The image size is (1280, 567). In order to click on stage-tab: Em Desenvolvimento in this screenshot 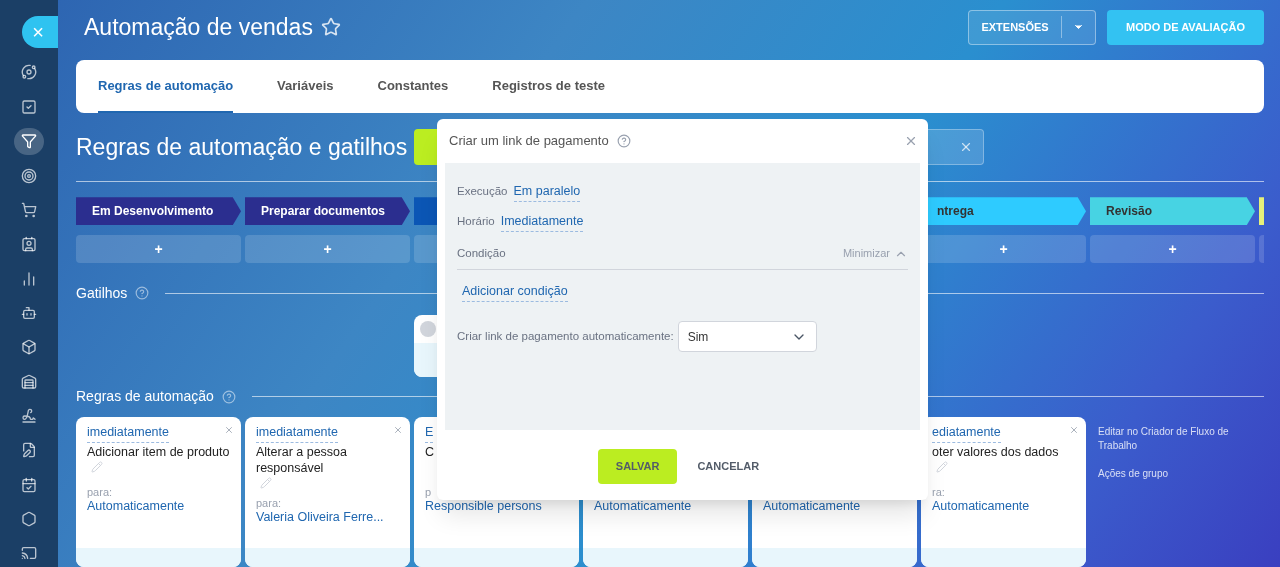, I will do `click(158, 211)`.